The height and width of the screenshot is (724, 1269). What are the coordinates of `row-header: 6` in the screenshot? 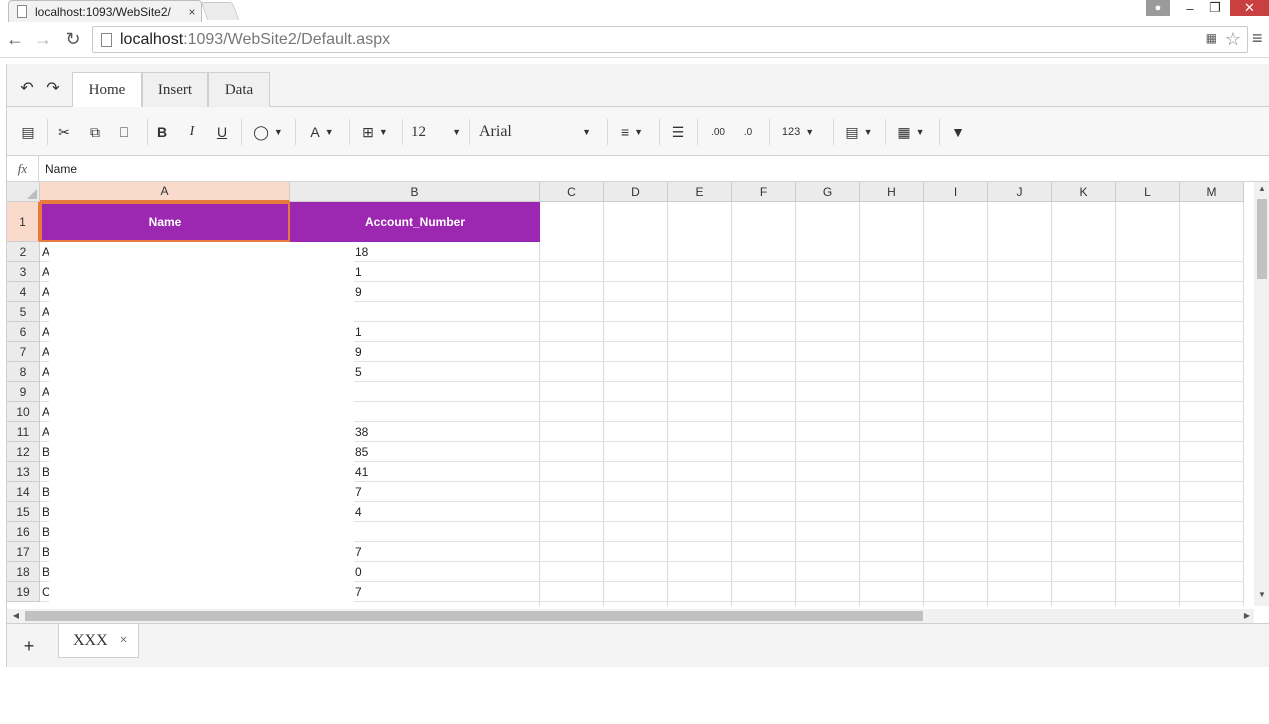 It's located at (23, 332).